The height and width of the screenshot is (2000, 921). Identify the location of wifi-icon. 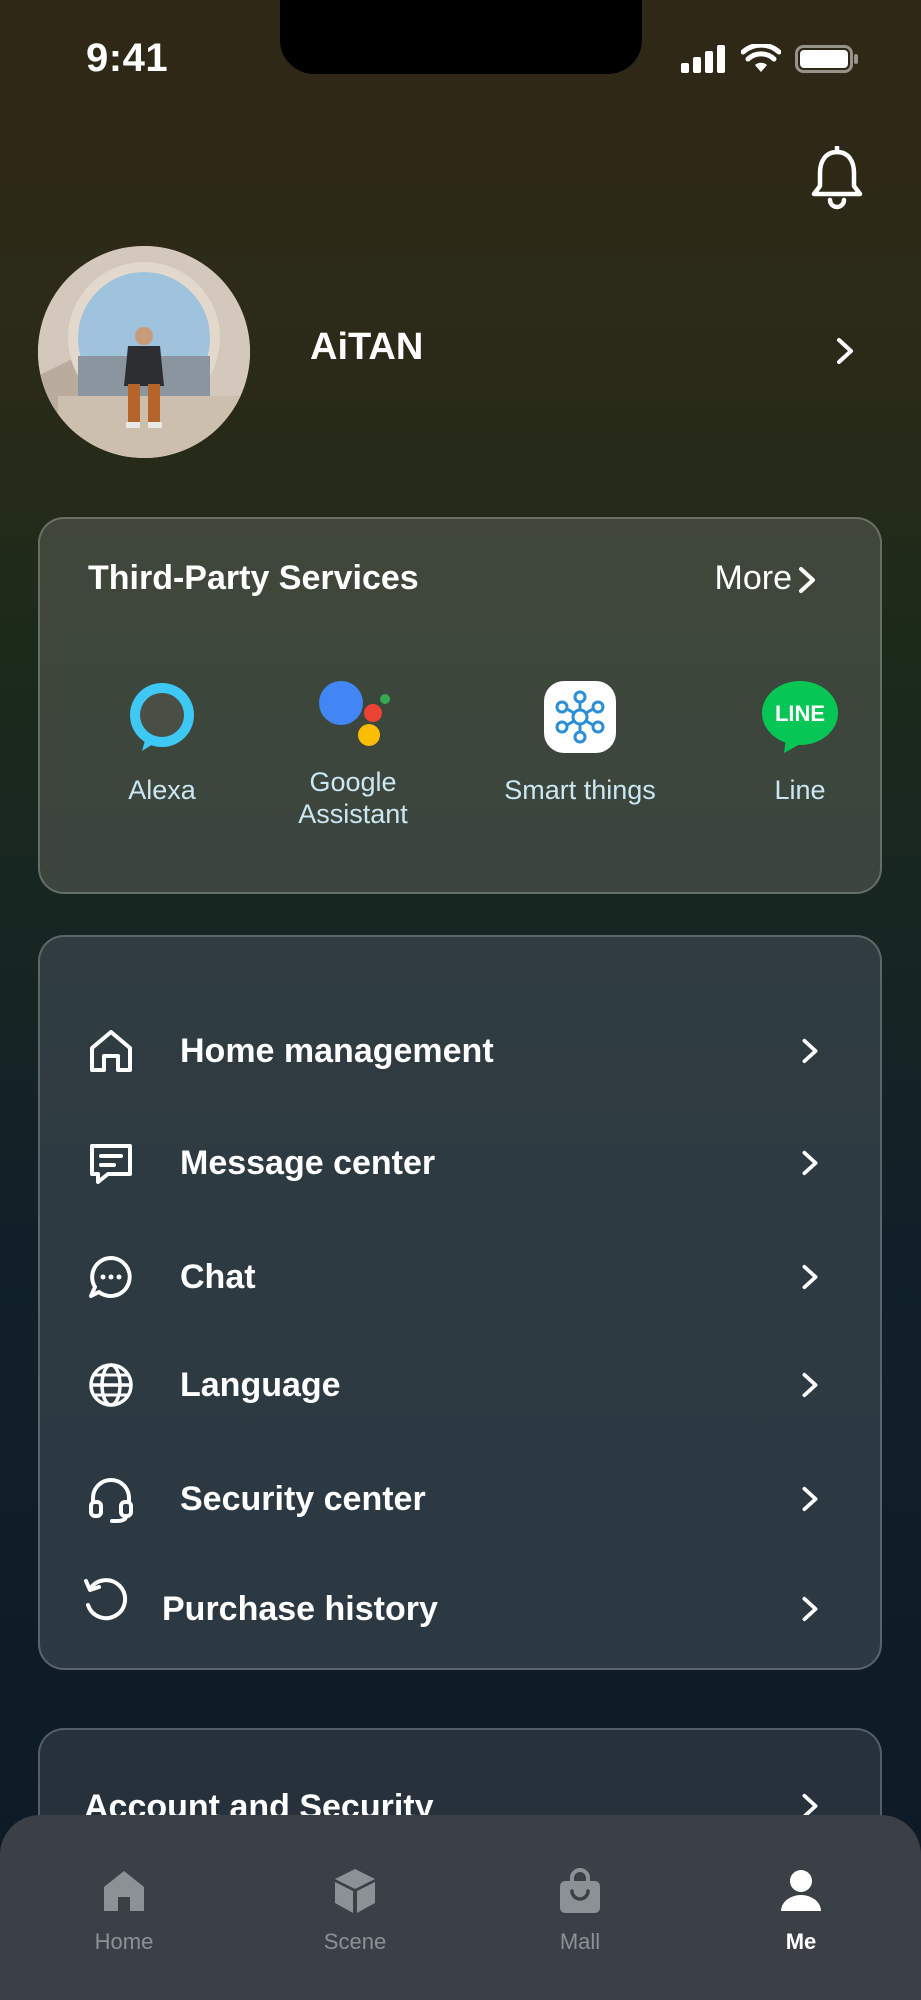
(761, 58).